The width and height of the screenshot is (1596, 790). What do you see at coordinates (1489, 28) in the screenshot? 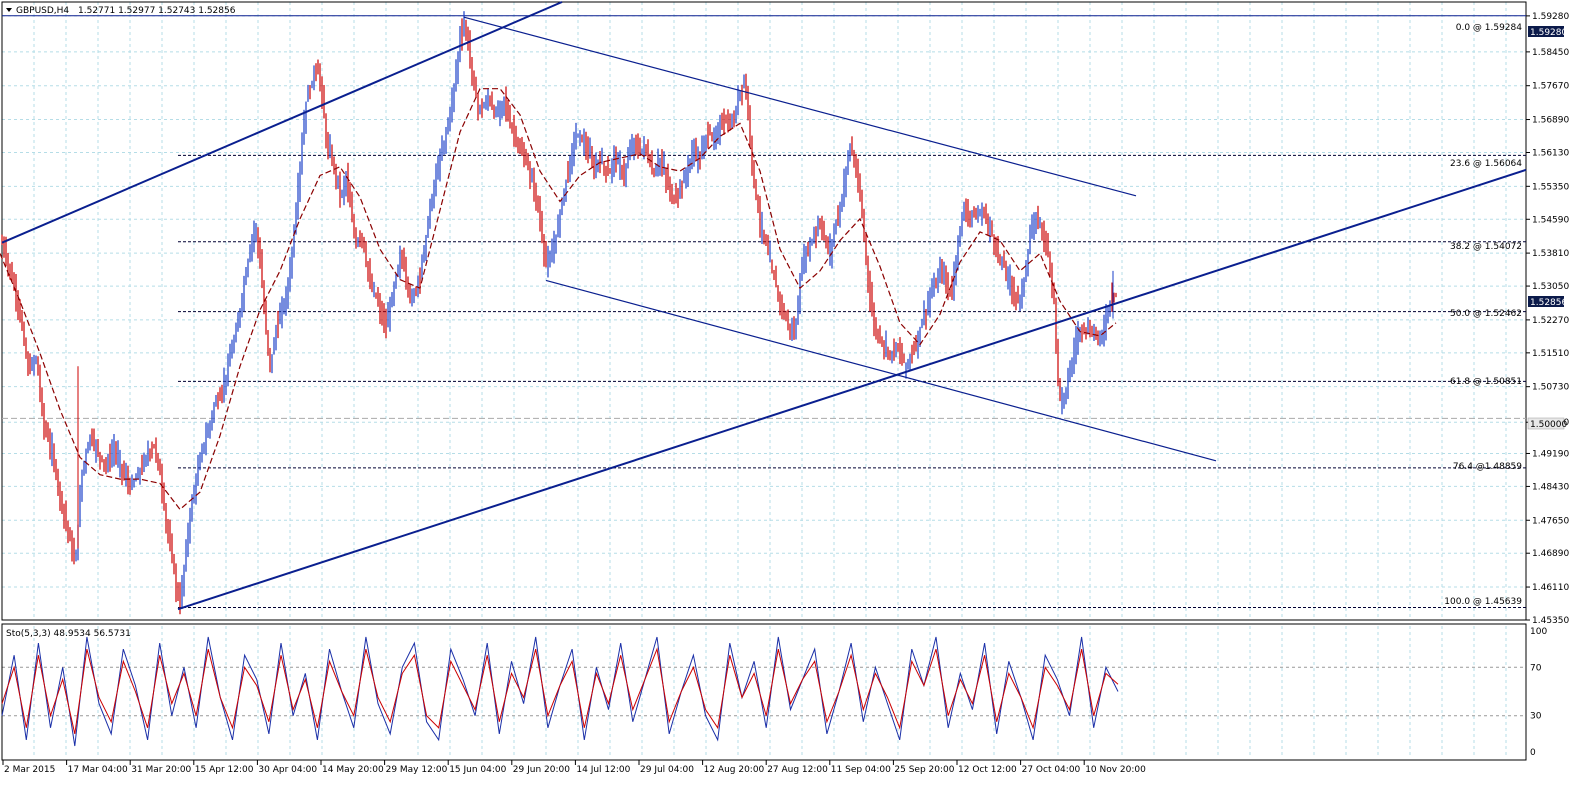
I see `fib-label-0: 0.0 @ 1.59284` at bounding box center [1489, 28].